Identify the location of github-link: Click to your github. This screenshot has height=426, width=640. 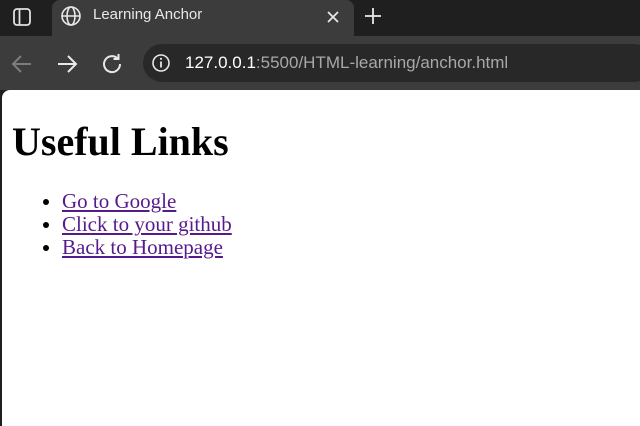
(147, 224).